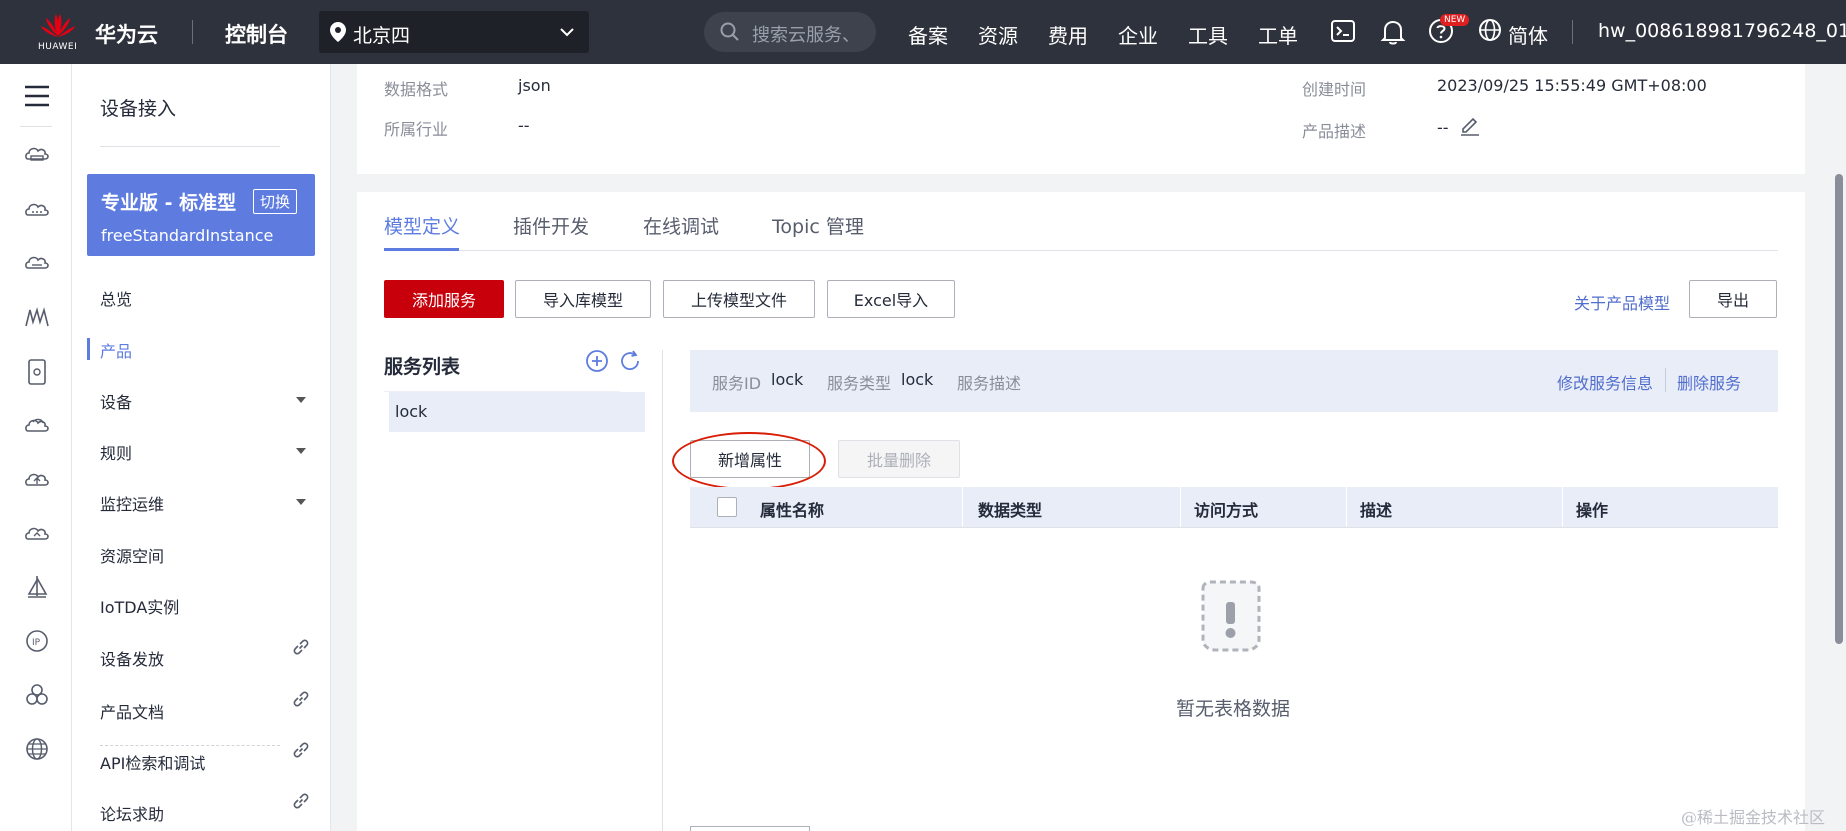  I want to click on search-placeholder: 搜索云服务、, so click(806, 35).